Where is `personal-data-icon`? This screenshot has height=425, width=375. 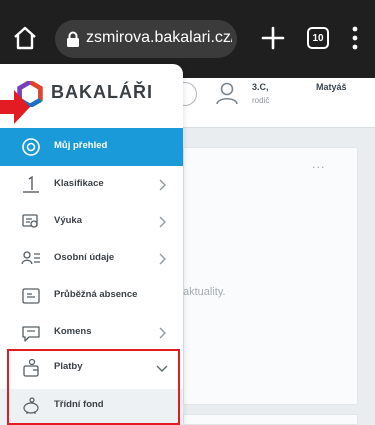 personal-data-icon is located at coordinates (30, 258).